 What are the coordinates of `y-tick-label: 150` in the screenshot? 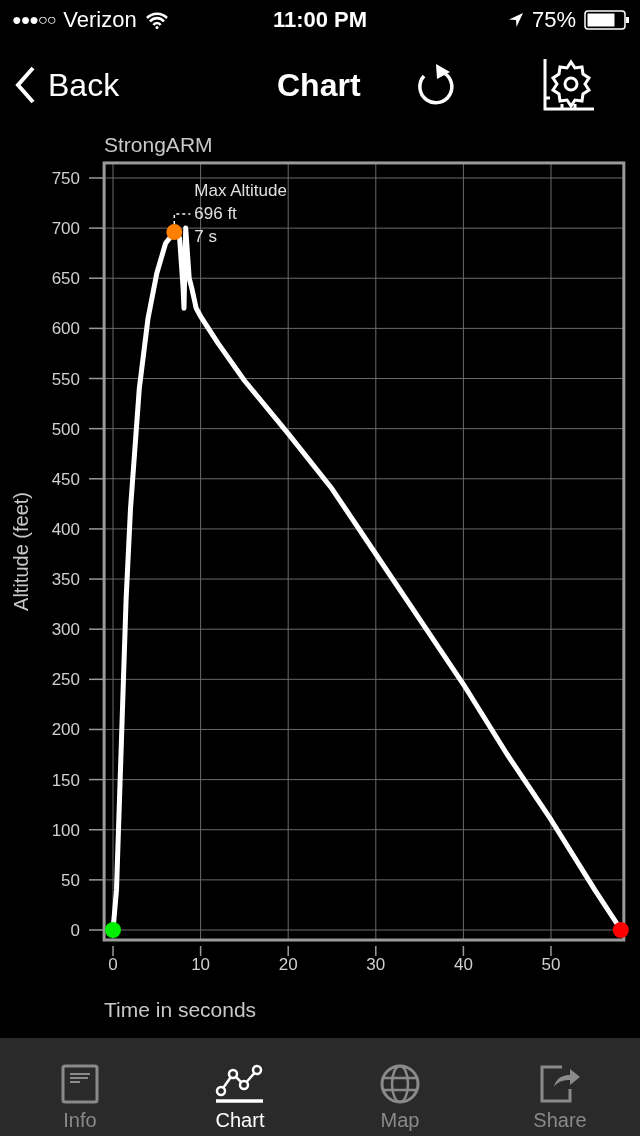 It's located at (65, 780).